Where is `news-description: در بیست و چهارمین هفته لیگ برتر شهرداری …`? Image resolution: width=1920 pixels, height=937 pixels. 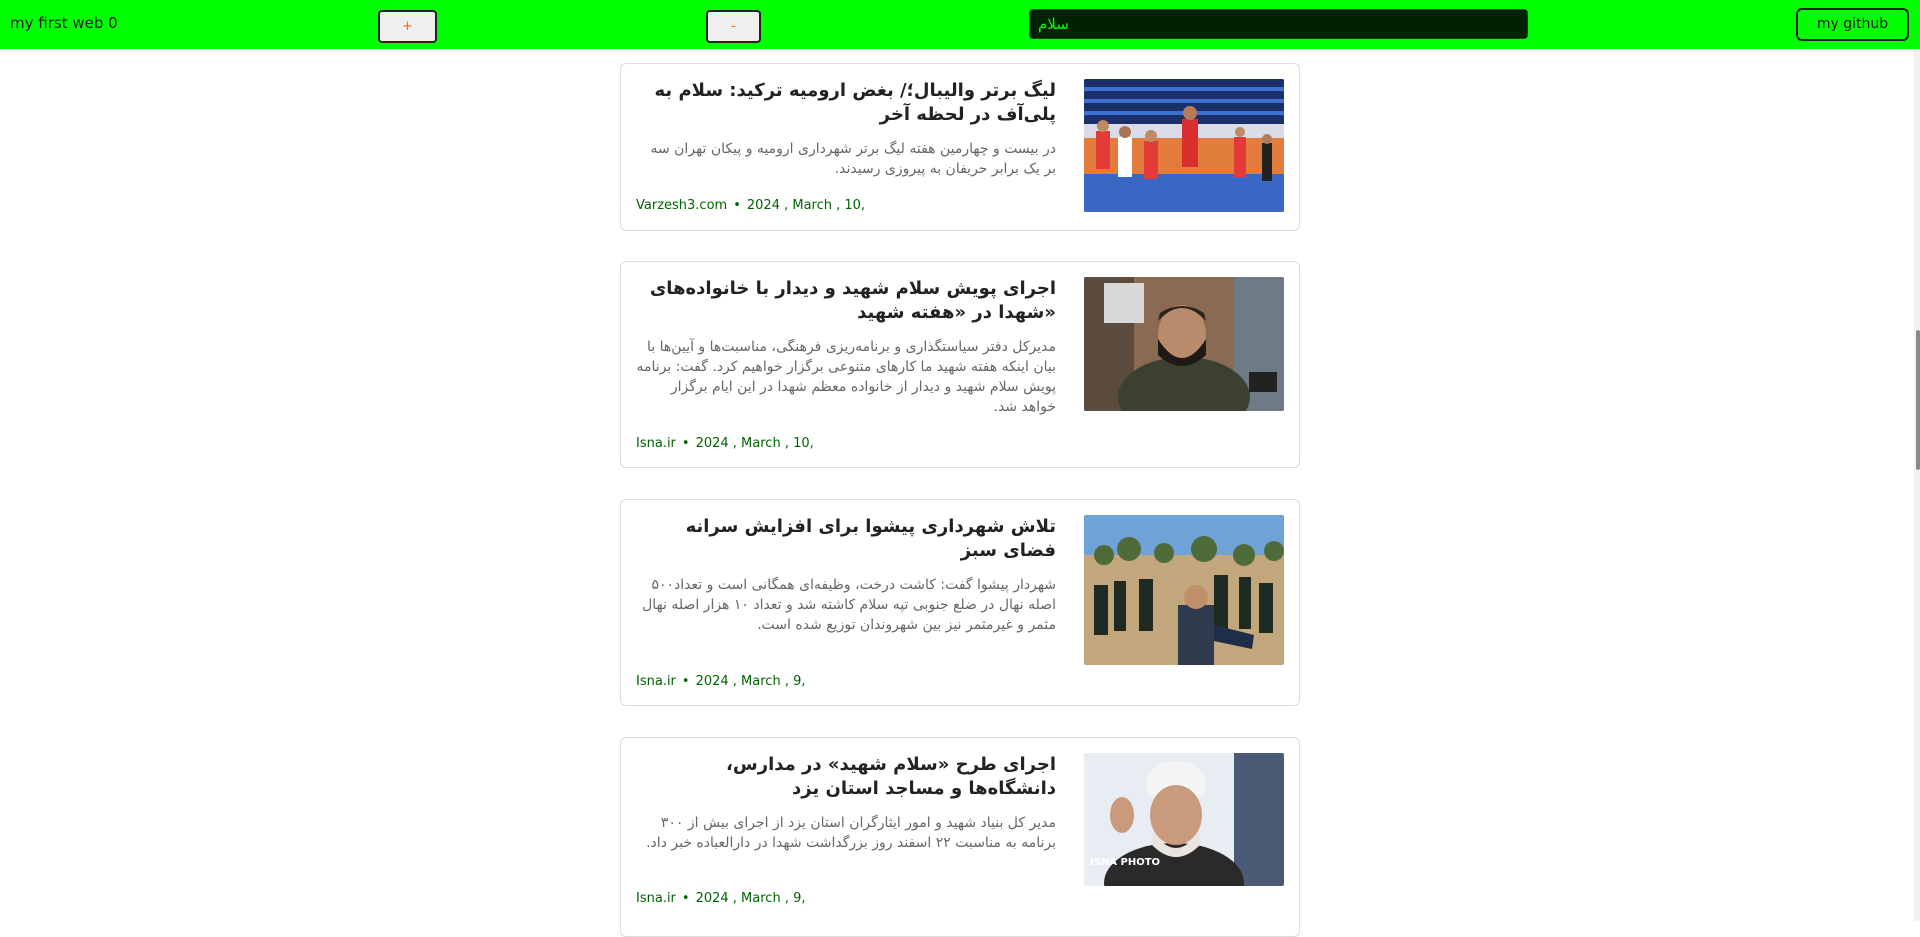 news-description: در بیست و چهارمین هفته لیگ برتر شهرداری … is located at coordinates (853, 159).